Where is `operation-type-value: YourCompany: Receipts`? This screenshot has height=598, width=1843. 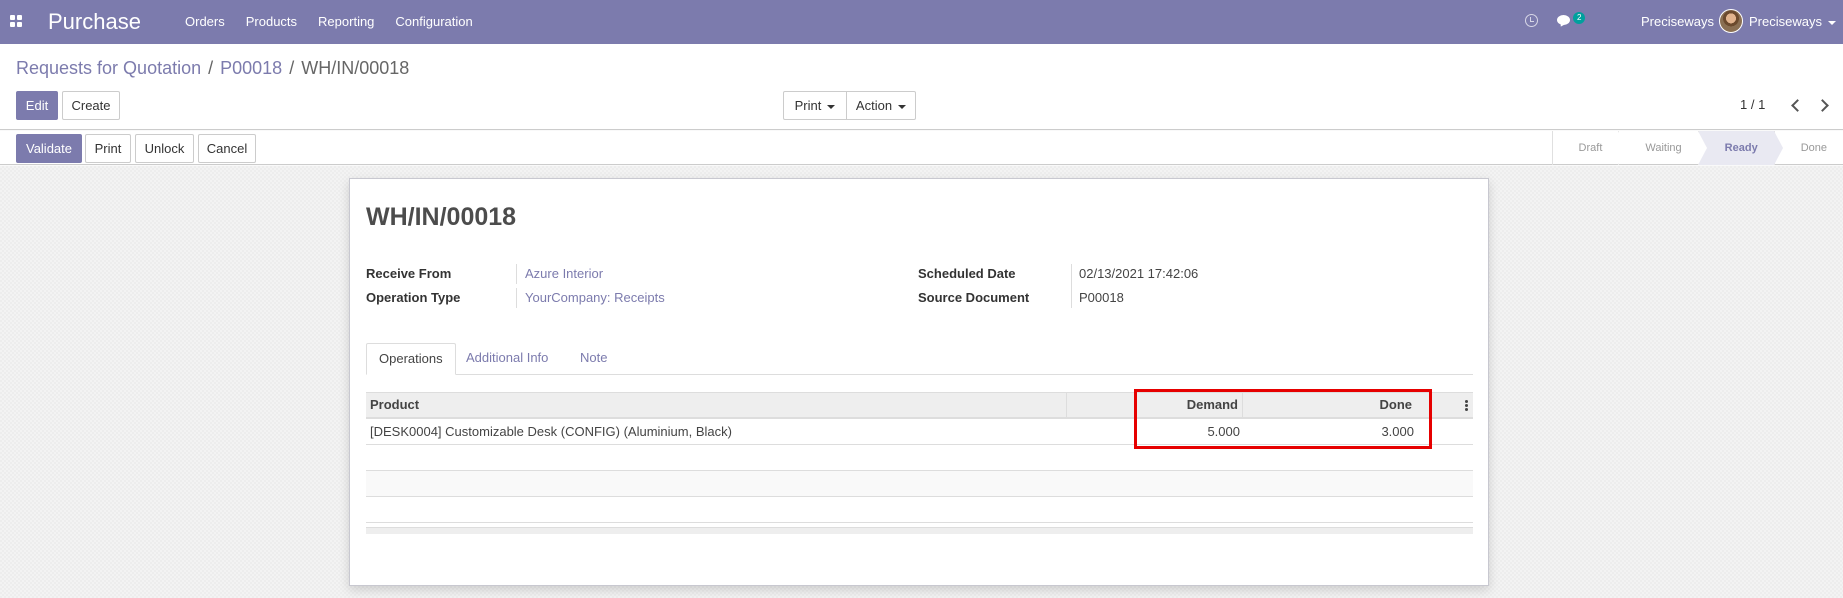 operation-type-value: YourCompany: Receipts is located at coordinates (595, 297).